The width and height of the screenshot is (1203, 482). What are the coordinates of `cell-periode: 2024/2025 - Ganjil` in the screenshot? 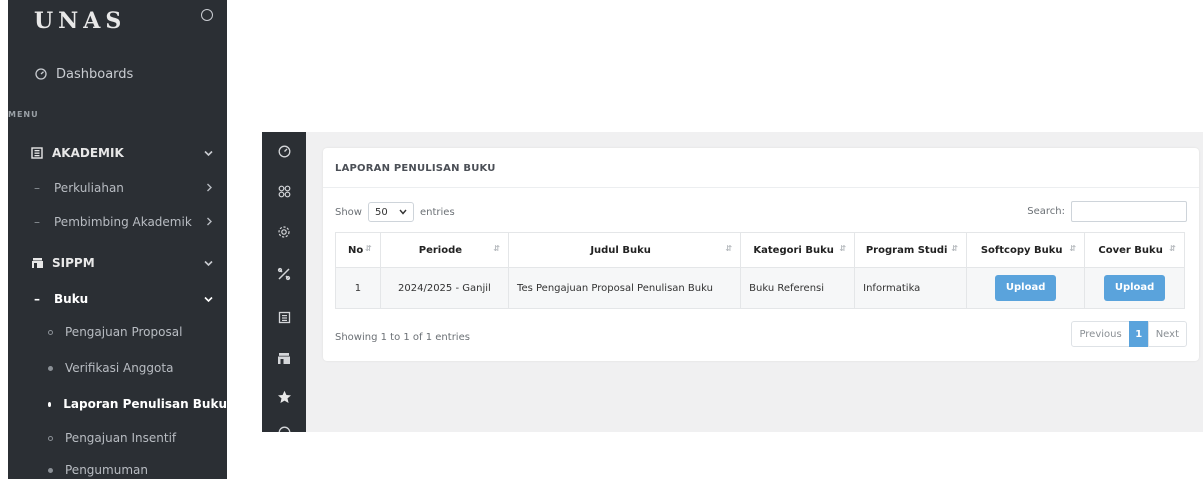 It's located at (444, 288).